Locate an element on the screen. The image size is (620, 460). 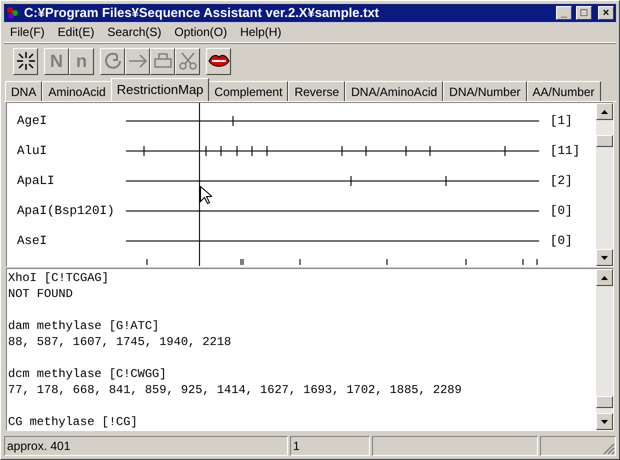
menu-item: Edit(E) is located at coordinates (76, 32).